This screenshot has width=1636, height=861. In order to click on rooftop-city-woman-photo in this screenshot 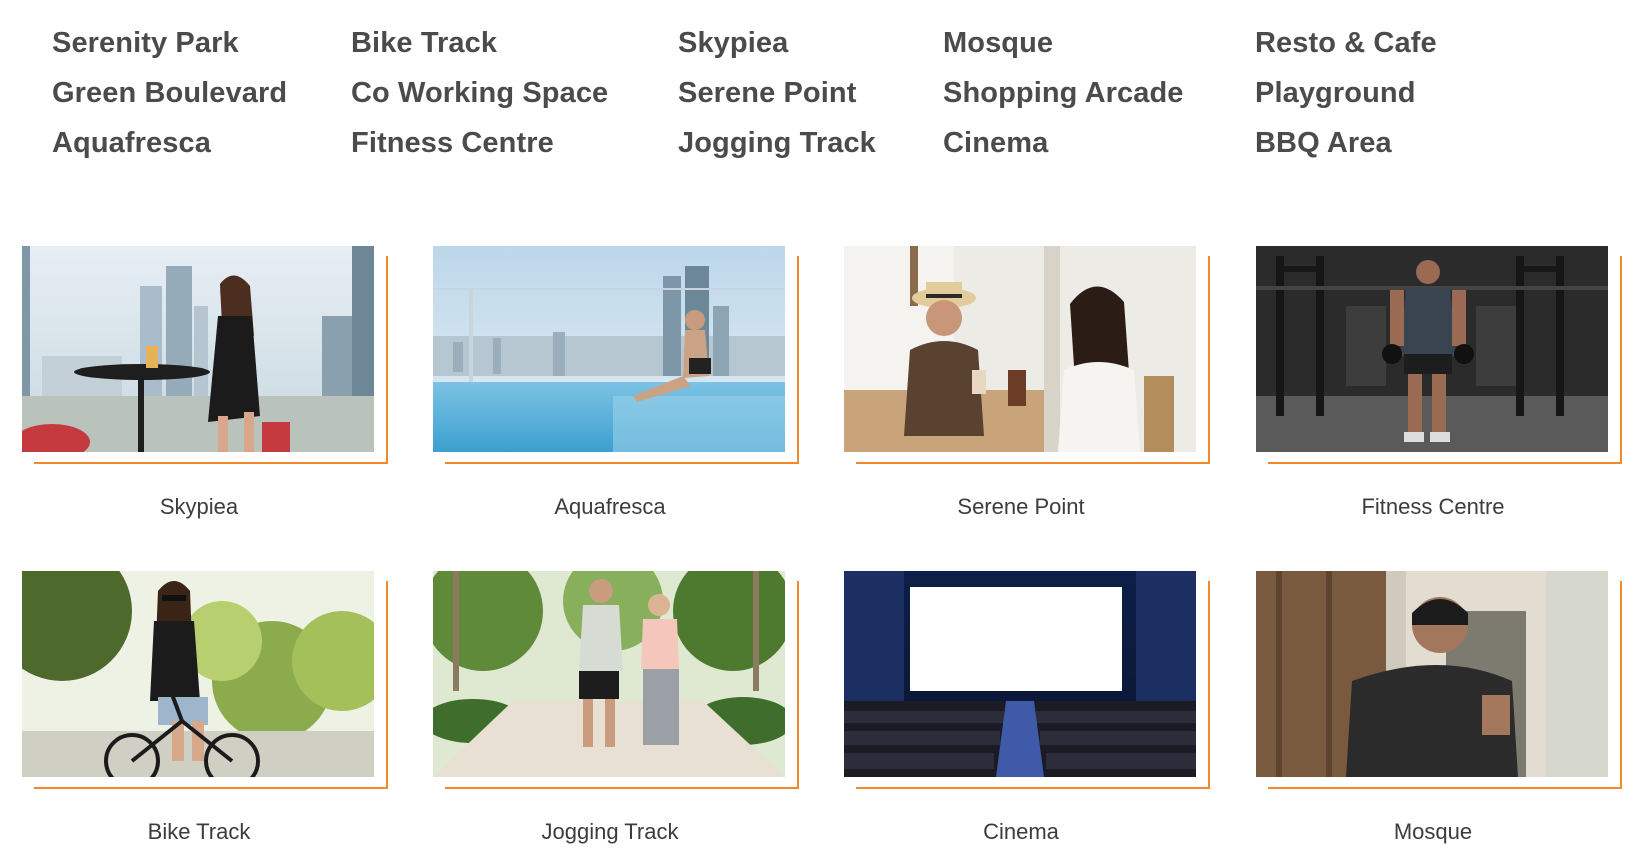, I will do `click(198, 349)`.